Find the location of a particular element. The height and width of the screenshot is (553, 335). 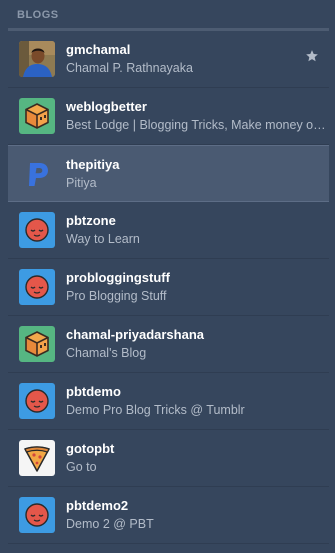

blog-item-probloggingstuff: problogging­stuff Pro Blogging Stuff is located at coordinates (168, 287).